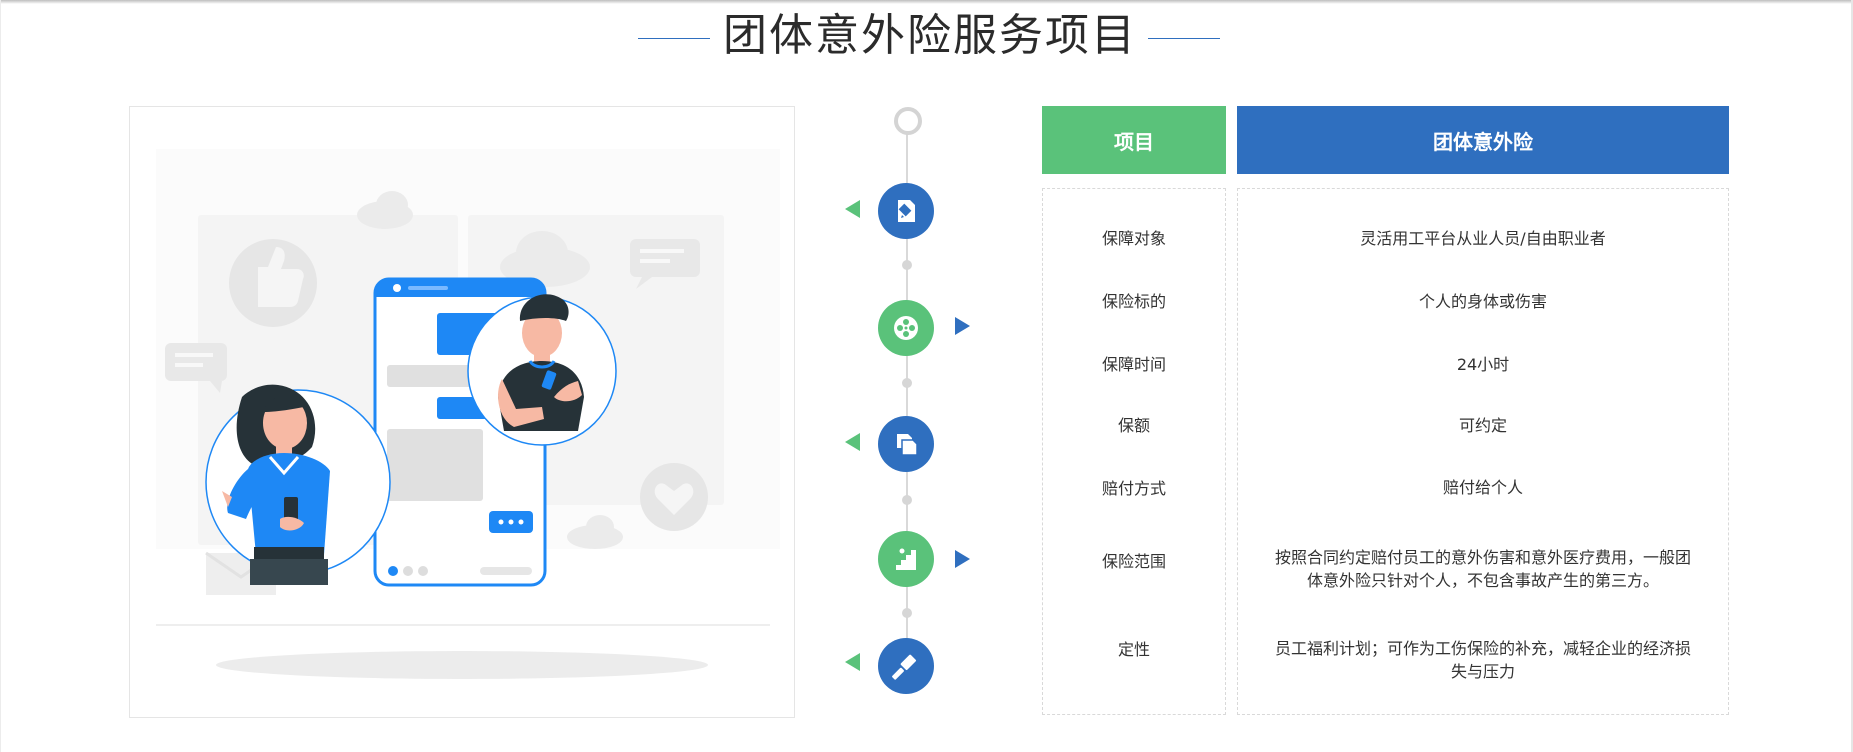 This screenshot has width=1853, height=752. What do you see at coordinates (1184, 38) in the screenshot?
I see `title-line-right` at bounding box center [1184, 38].